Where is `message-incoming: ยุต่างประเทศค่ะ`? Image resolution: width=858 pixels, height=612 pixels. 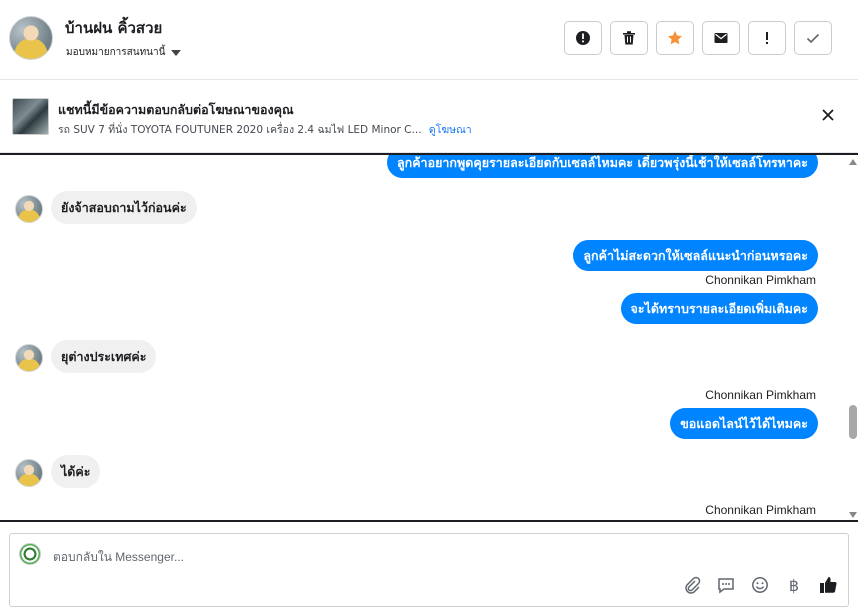 message-incoming: ยุต่างประเทศค่ะ is located at coordinates (104, 356).